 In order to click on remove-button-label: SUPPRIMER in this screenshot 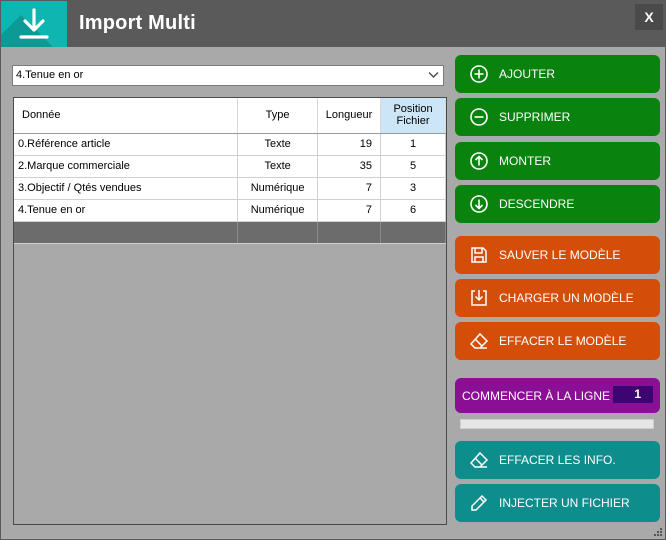, I will do `click(535, 117)`.